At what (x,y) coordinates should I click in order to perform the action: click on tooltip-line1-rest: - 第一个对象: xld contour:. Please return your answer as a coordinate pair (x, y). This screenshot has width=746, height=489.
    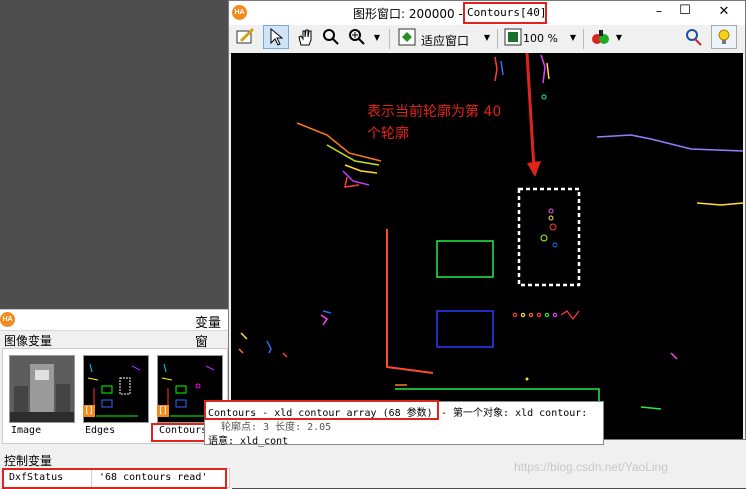
    Looking at the image, I should click on (514, 413).